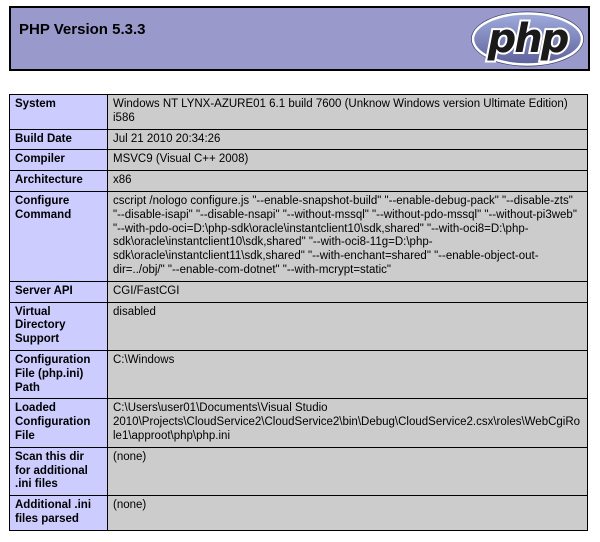  What do you see at coordinates (58, 471) in the screenshot?
I see `row-label: Scan this dir for additional .ini files` at bounding box center [58, 471].